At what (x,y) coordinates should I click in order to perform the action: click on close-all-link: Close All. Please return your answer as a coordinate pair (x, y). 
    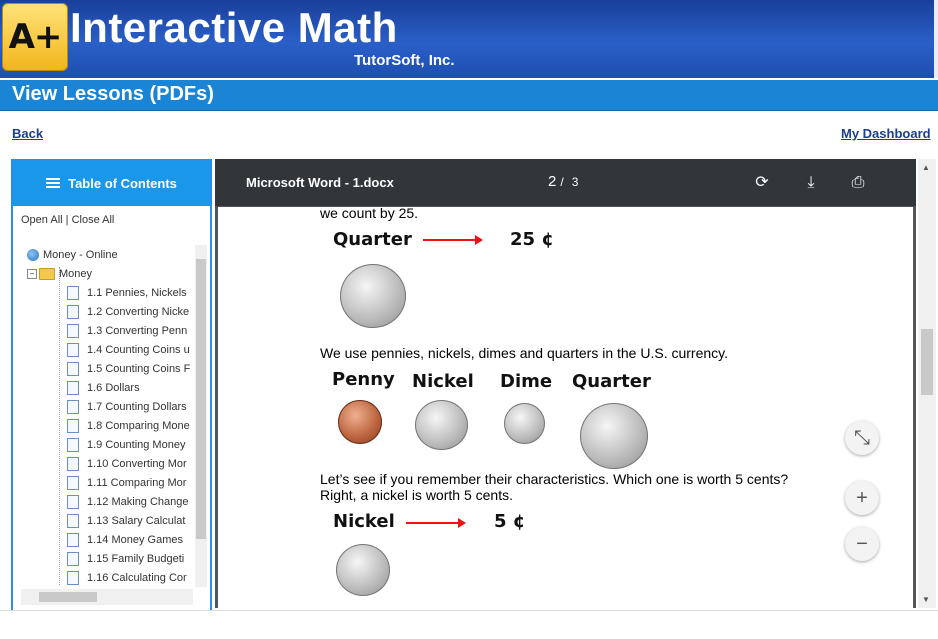
    Looking at the image, I should click on (93, 220).